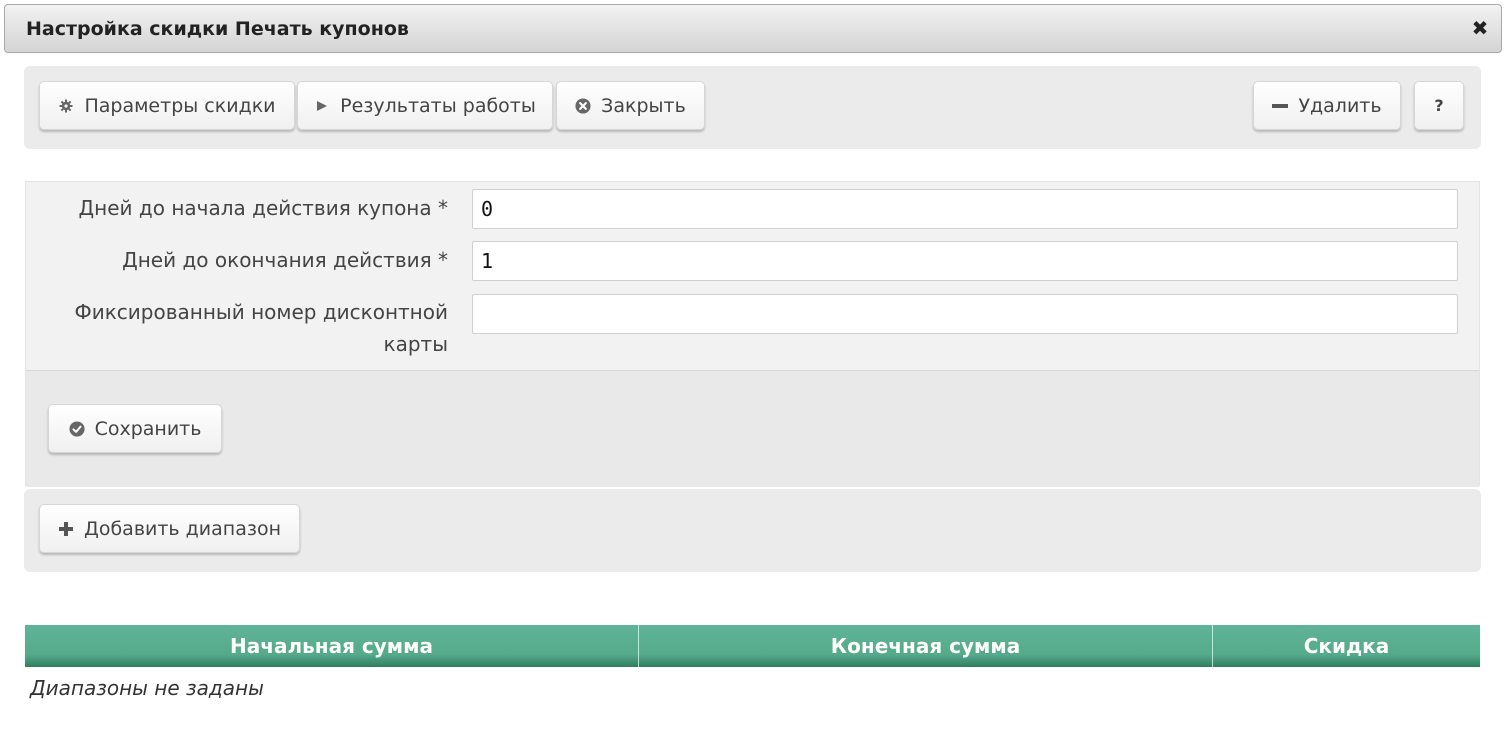 The height and width of the screenshot is (745, 1506). What do you see at coordinates (926, 646) in the screenshot?
I see `column-header-end-sum: Конечная сумма` at bounding box center [926, 646].